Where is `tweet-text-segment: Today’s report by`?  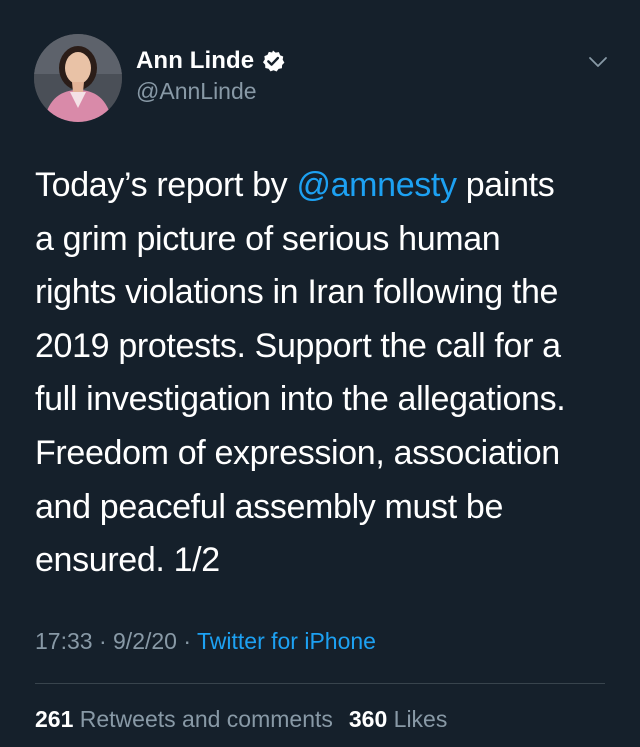 tweet-text-segment: Today’s report by is located at coordinates (166, 185).